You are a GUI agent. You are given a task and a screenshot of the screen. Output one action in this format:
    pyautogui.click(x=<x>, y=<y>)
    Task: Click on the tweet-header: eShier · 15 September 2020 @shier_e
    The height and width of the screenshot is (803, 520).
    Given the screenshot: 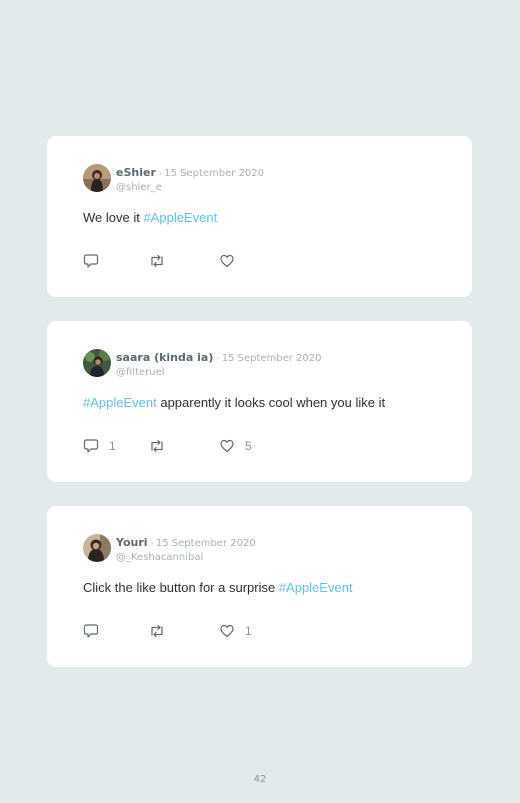 What is the action you would take?
    pyautogui.click(x=190, y=179)
    